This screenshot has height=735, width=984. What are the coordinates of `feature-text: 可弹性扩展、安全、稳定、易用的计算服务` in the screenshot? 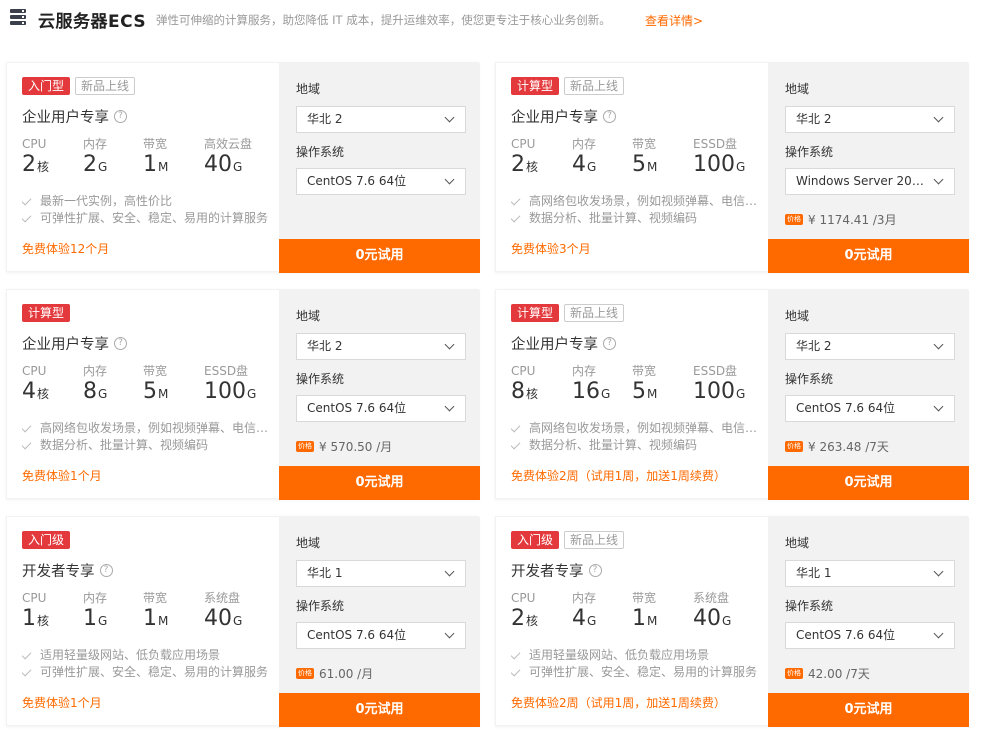 It's located at (643, 672).